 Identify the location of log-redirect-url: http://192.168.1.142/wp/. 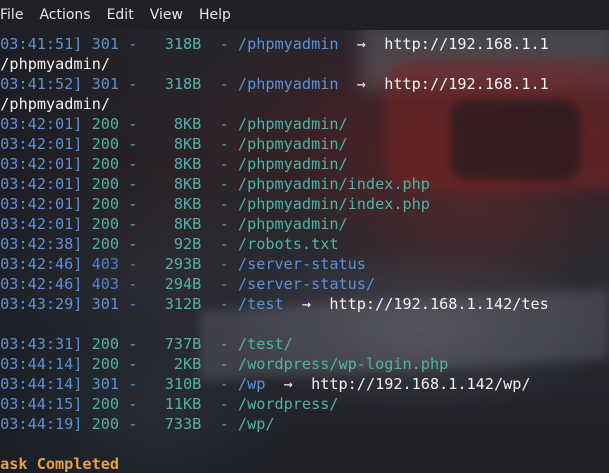
(421, 384).